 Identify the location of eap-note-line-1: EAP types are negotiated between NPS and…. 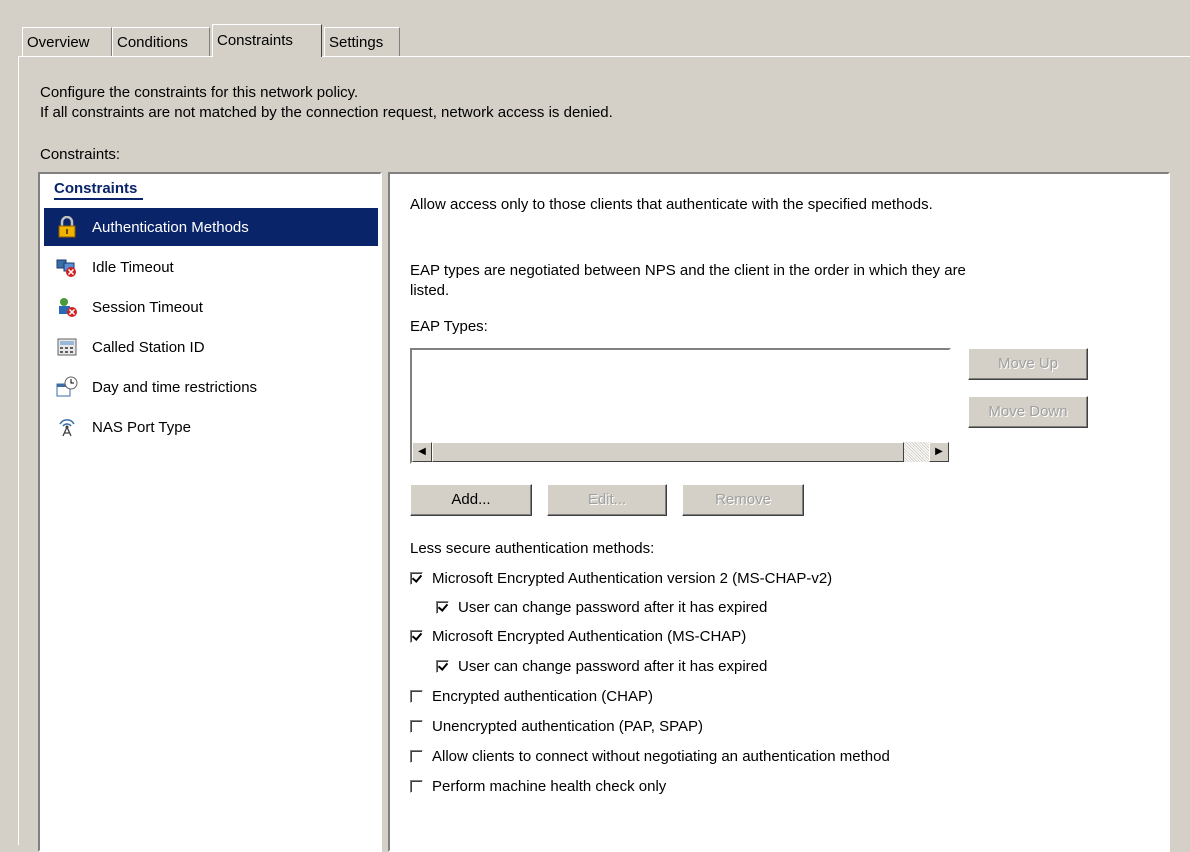
(688, 270).